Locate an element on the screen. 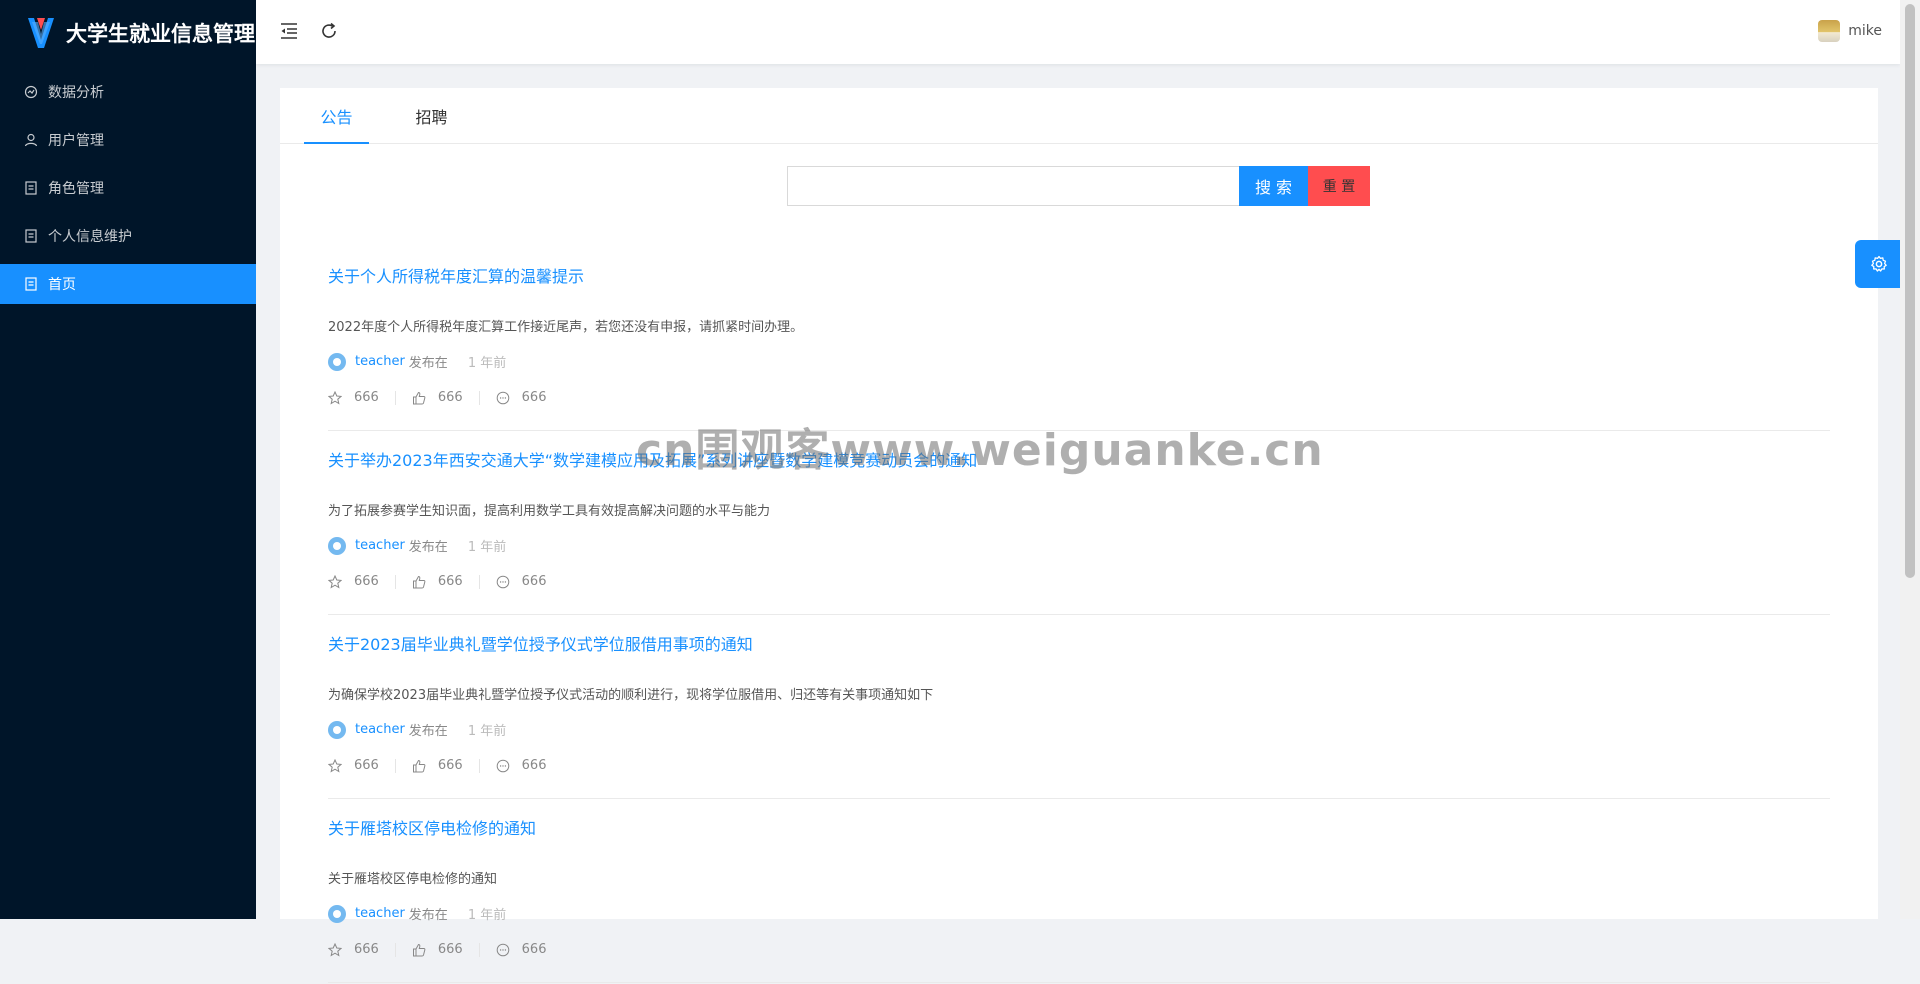  sidebar-item-label: 用户管理 is located at coordinates (76, 141).